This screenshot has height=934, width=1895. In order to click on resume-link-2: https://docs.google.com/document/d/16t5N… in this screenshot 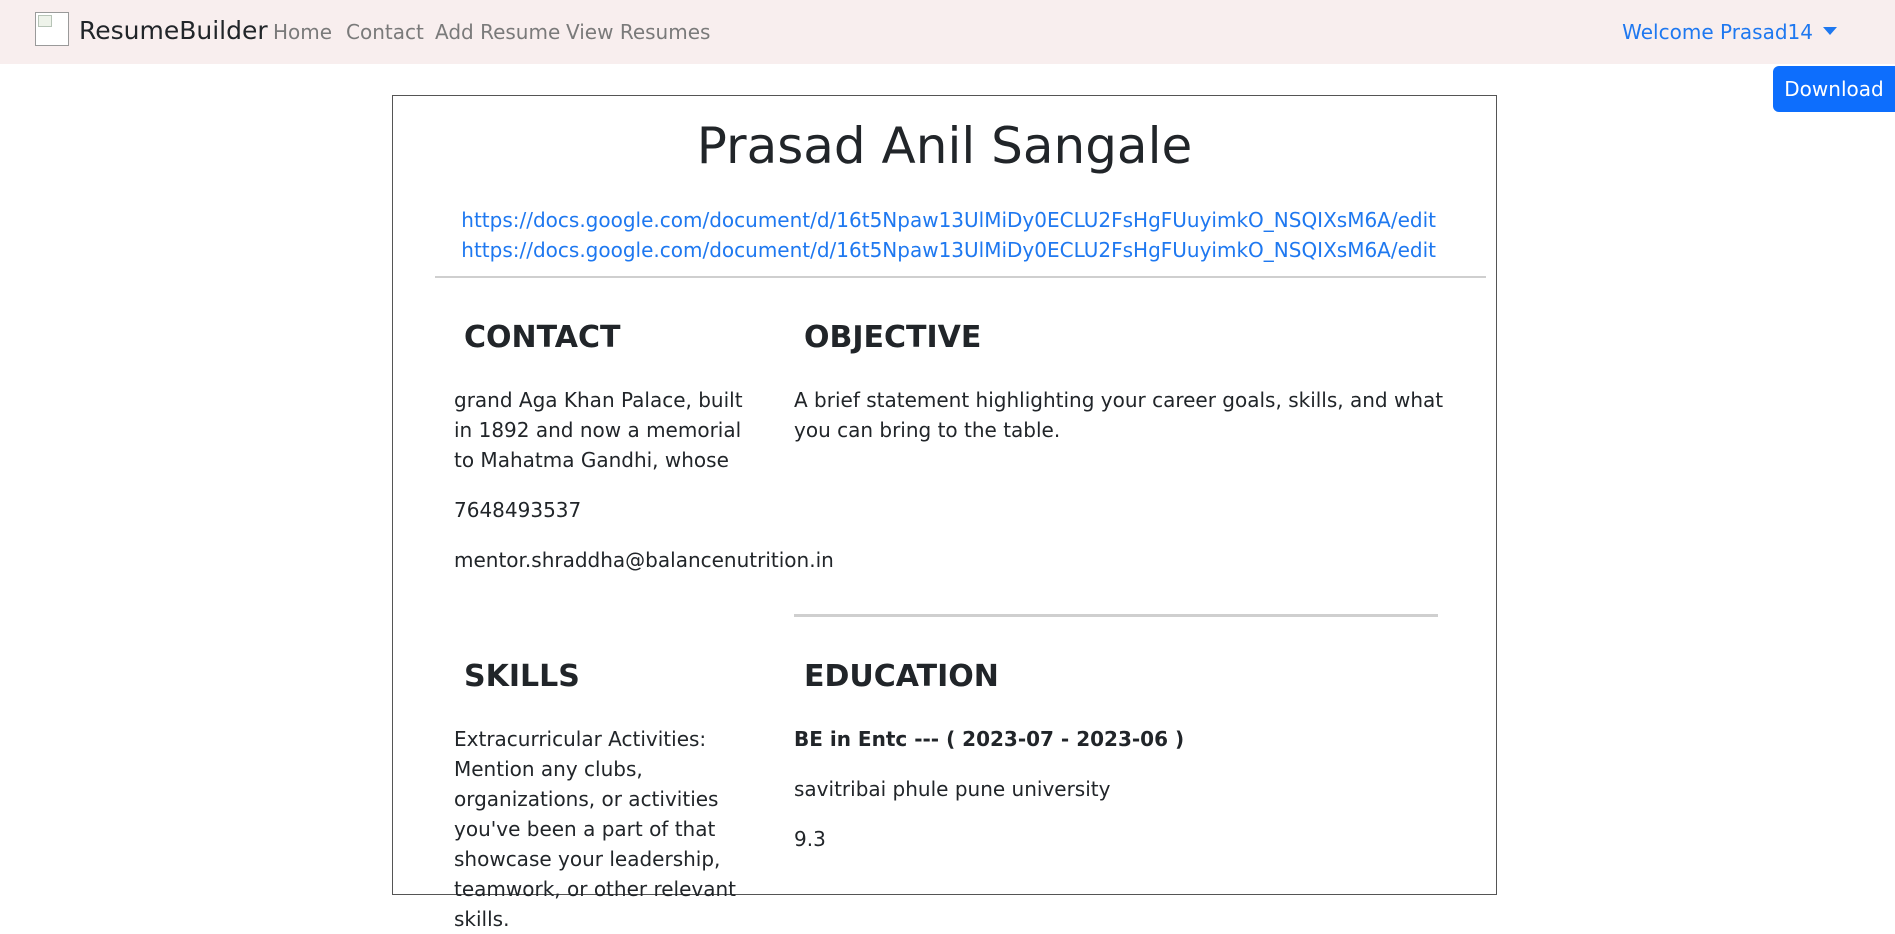, I will do `click(948, 250)`.